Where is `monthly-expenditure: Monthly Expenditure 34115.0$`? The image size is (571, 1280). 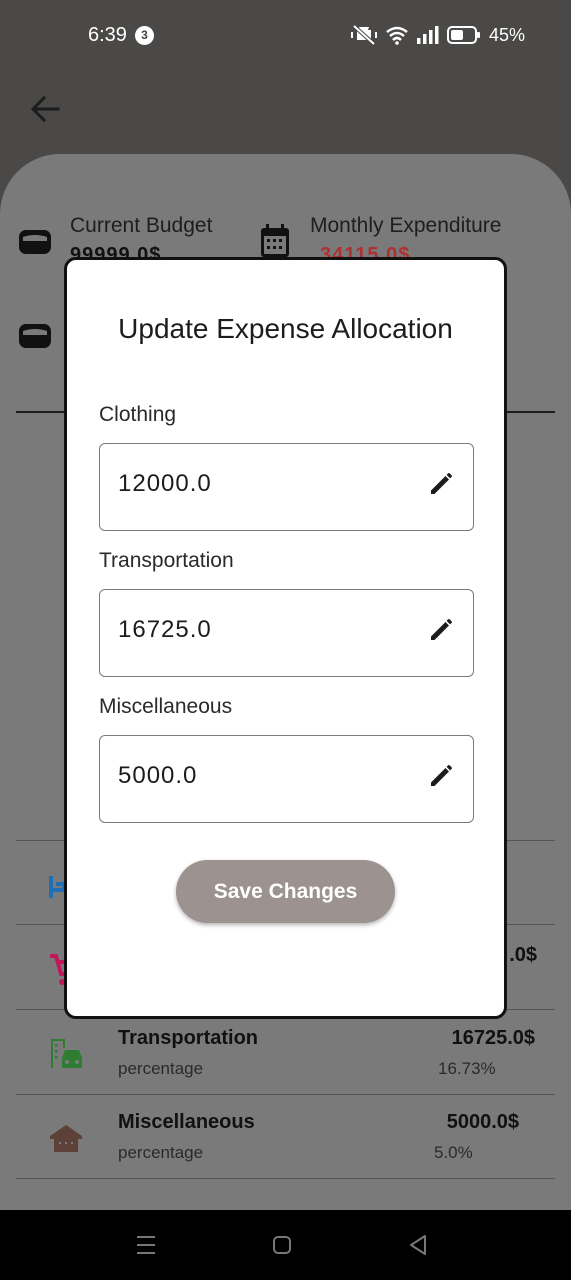
monthly-expenditure: Monthly Expenditure 34115.0$ is located at coordinates (405, 236).